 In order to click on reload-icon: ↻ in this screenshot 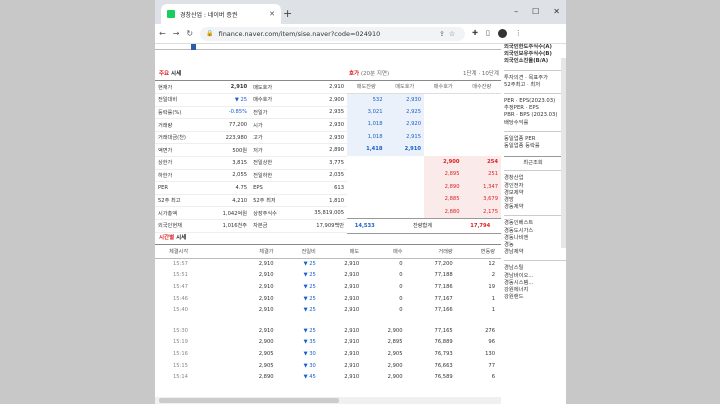, I will do `click(189, 33)`.